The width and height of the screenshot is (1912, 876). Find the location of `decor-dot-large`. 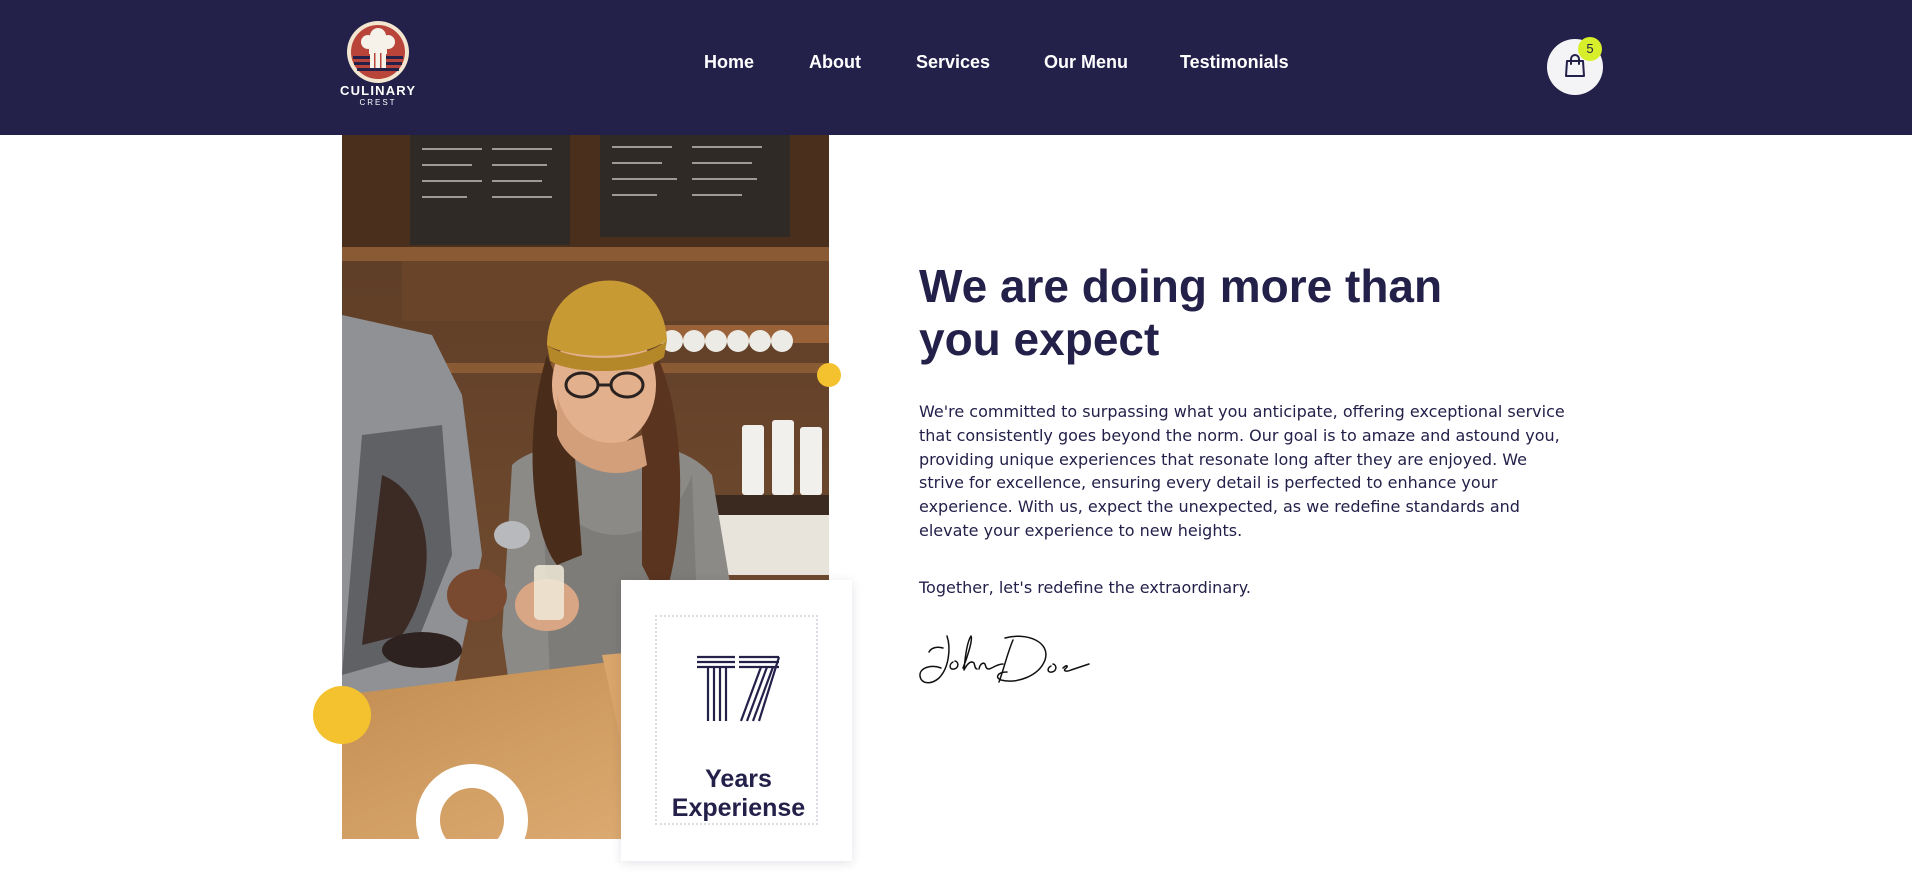

decor-dot-large is located at coordinates (342, 715).